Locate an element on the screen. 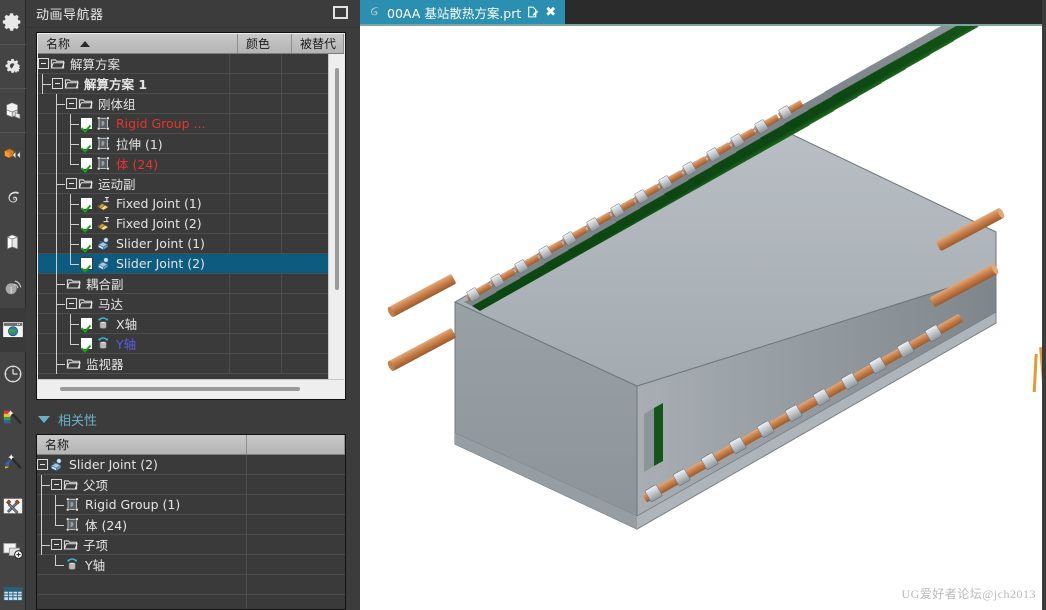  globe-window-icon is located at coordinates (13, 330).